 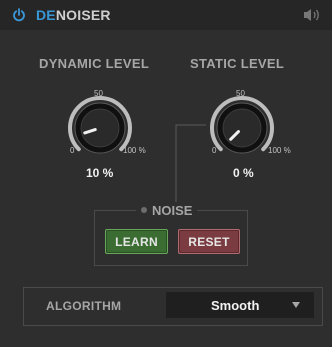 What do you see at coordinates (243, 173) in the screenshot?
I see `static-level-value: 0 %` at bounding box center [243, 173].